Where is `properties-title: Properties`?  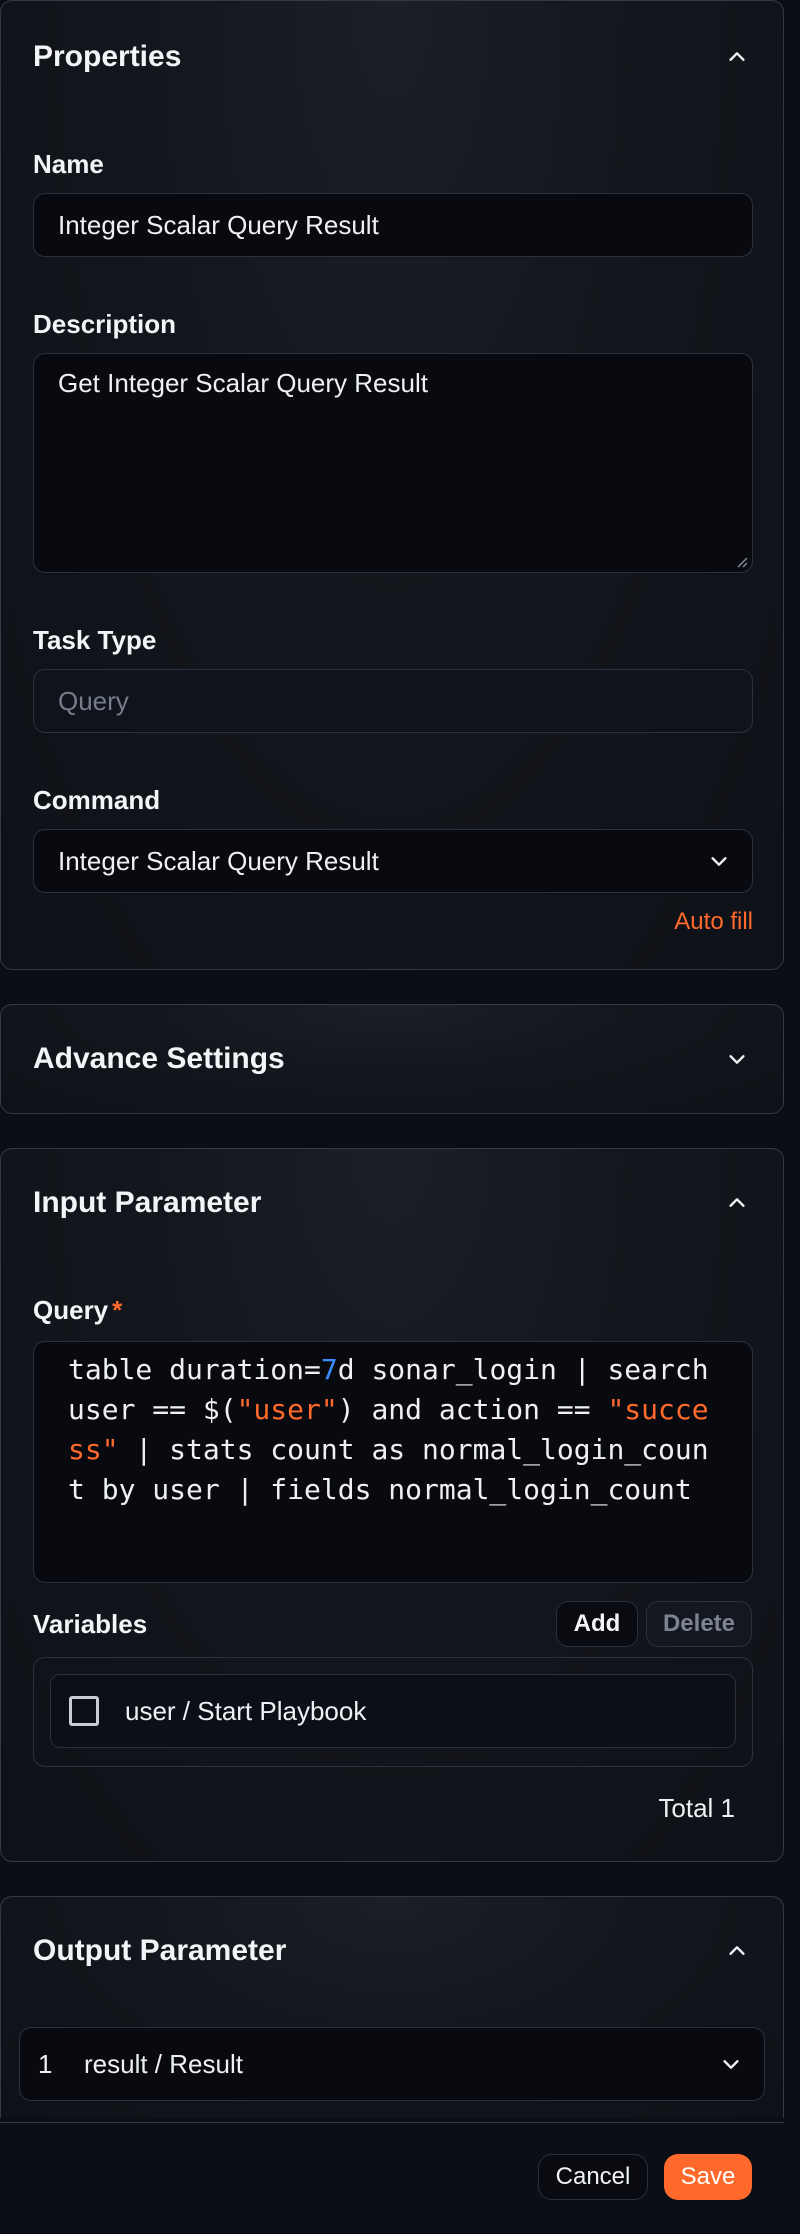
properties-title: Properties is located at coordinates (107, 56).